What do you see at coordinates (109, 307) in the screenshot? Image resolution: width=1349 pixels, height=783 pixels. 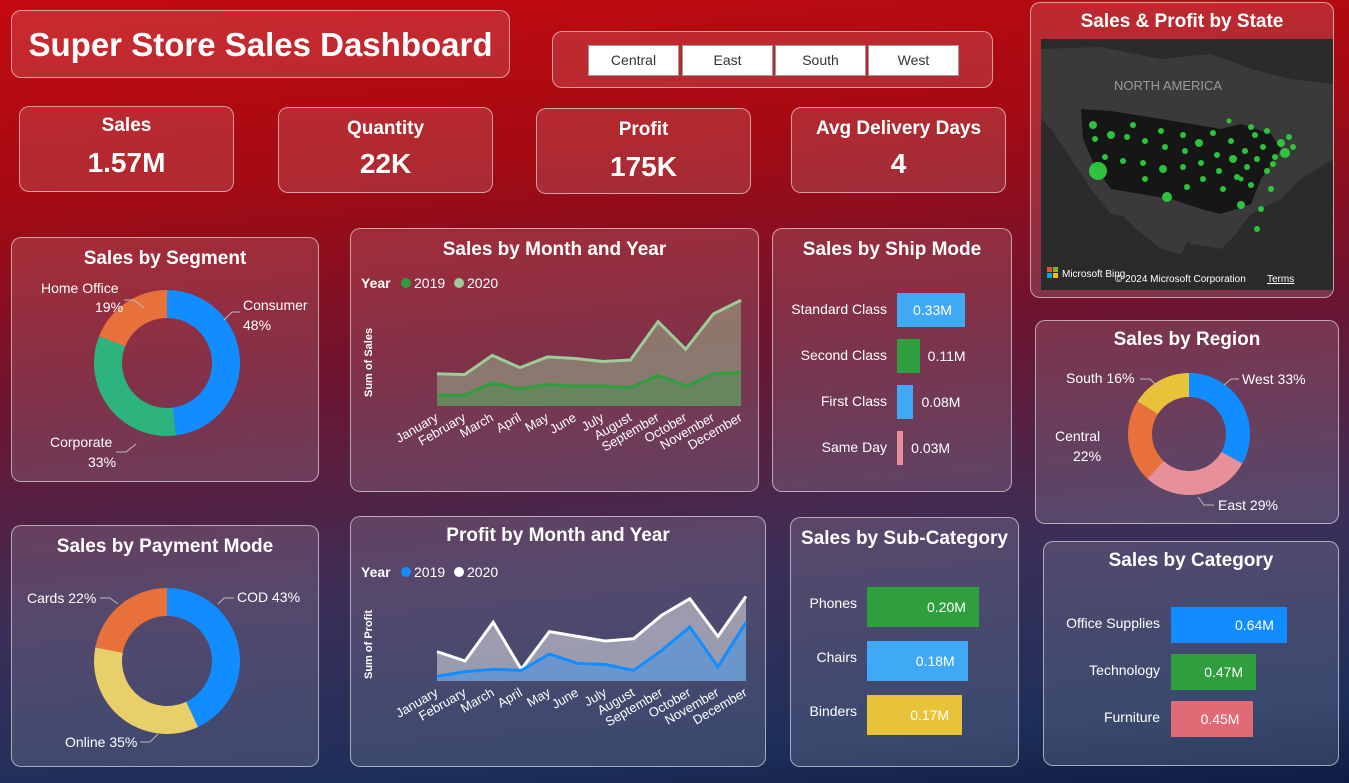 I see `segment-label-home-office-pct: 19%` at bounding box center [109, 307].